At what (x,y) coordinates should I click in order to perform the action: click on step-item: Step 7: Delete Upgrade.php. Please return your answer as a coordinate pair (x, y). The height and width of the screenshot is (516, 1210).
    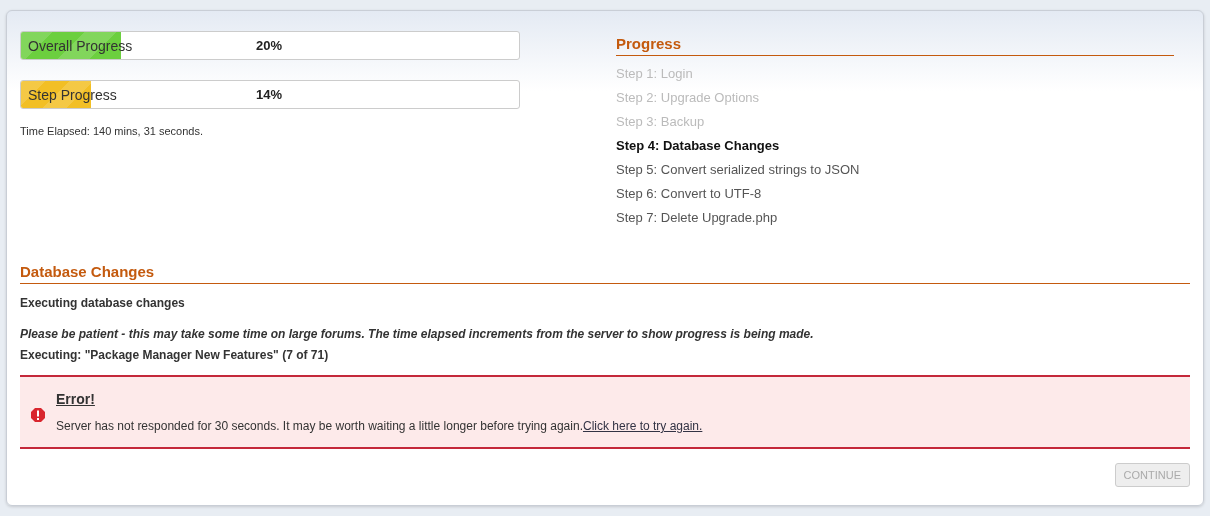
    Looking at the image, I should click on (697, 218).